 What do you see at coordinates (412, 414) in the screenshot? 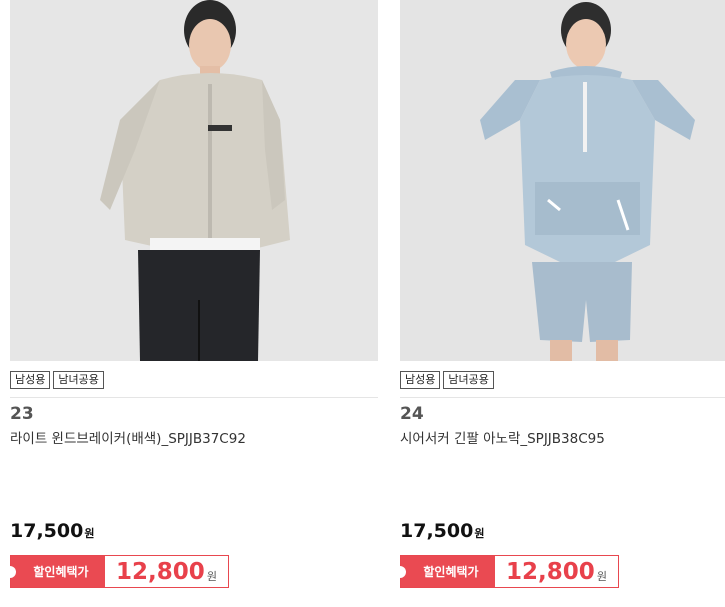
I see `product-number: 24` at bounding box center [412, 414].